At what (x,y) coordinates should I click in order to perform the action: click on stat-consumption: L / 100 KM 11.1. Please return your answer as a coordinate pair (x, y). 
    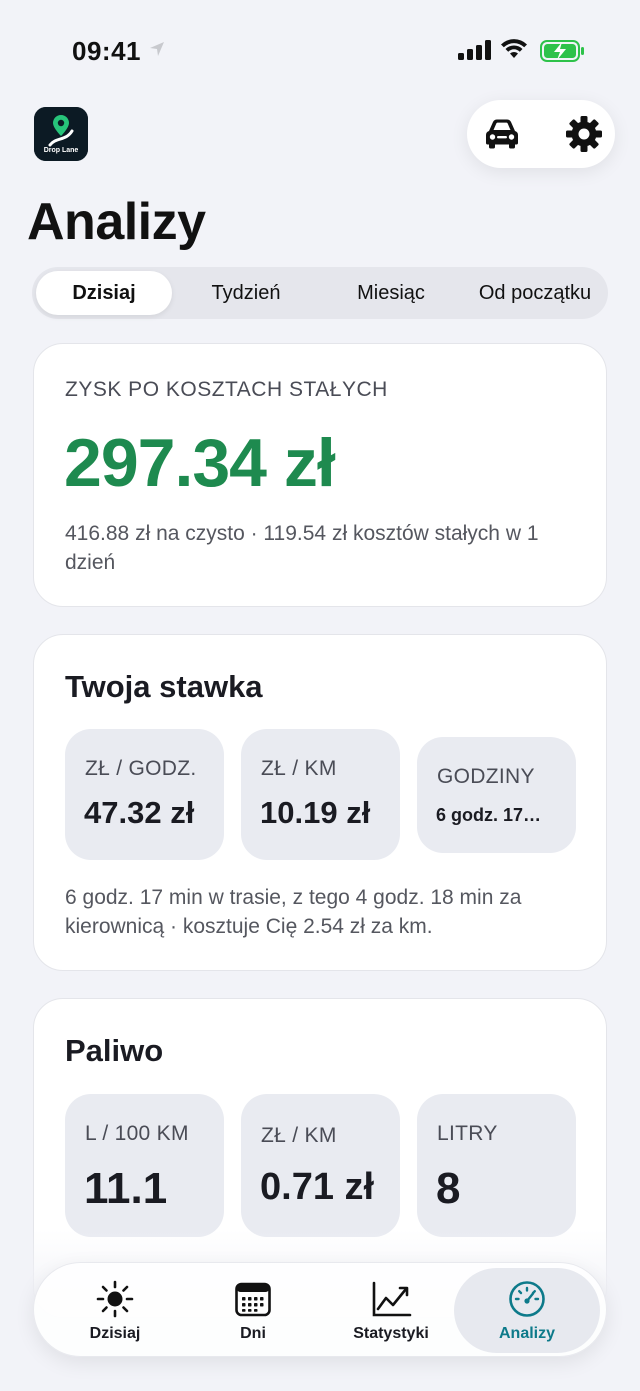
    Looking at the image, I should click on (144, 1165).